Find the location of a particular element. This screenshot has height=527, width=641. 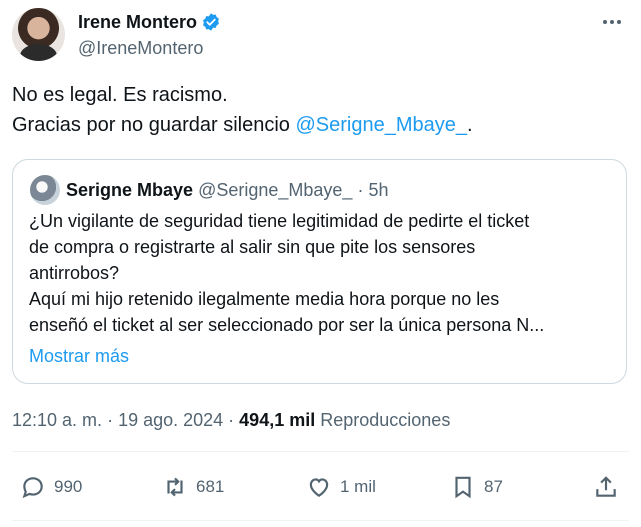

action-bar: 990 681 1 mil 87 is located at coordinates (320, 487).